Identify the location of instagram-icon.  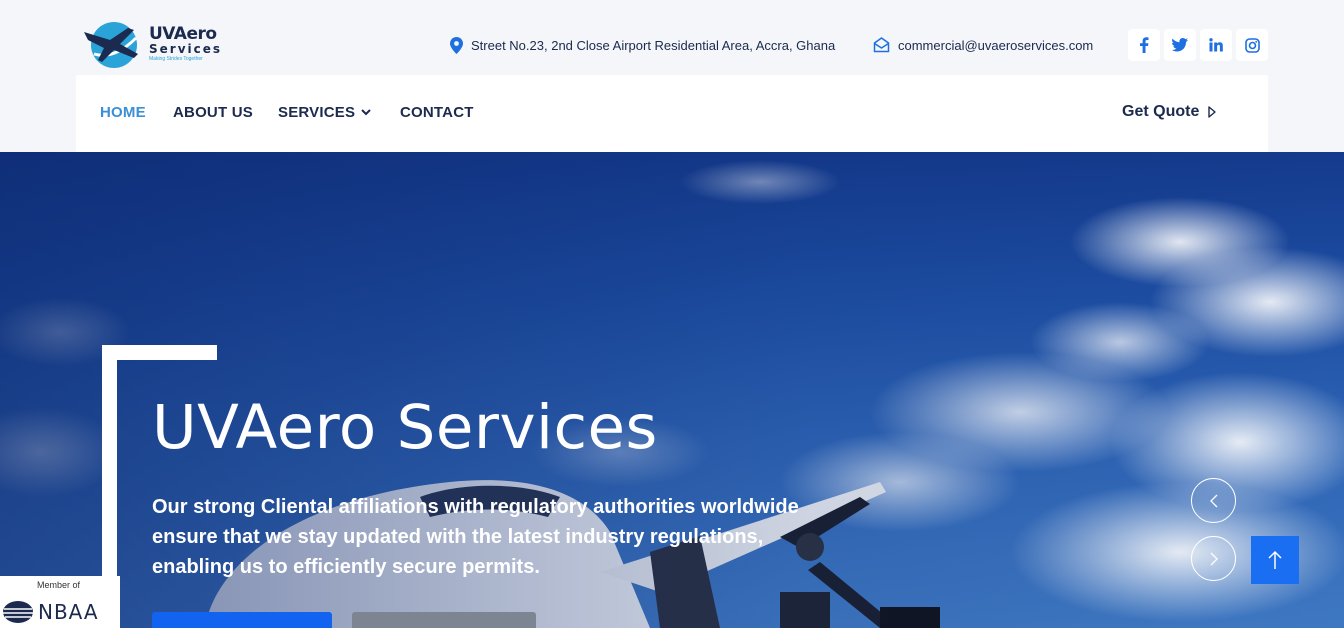
(1252, 45).